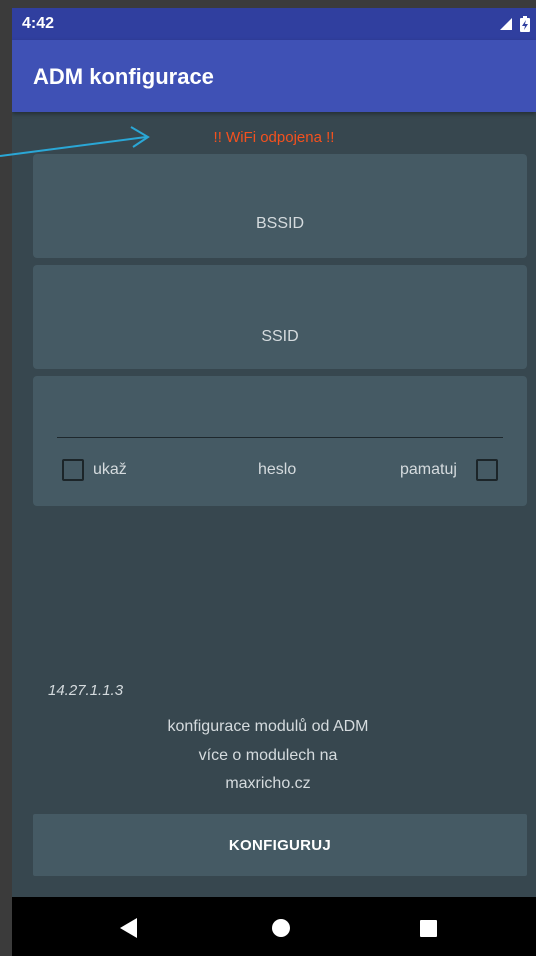 This screenshot has width=536, height=956. Describe the element at coordinates (280, 441) in the screenshot. I see `password-card: ukaž heslo pamatuj` at that location.